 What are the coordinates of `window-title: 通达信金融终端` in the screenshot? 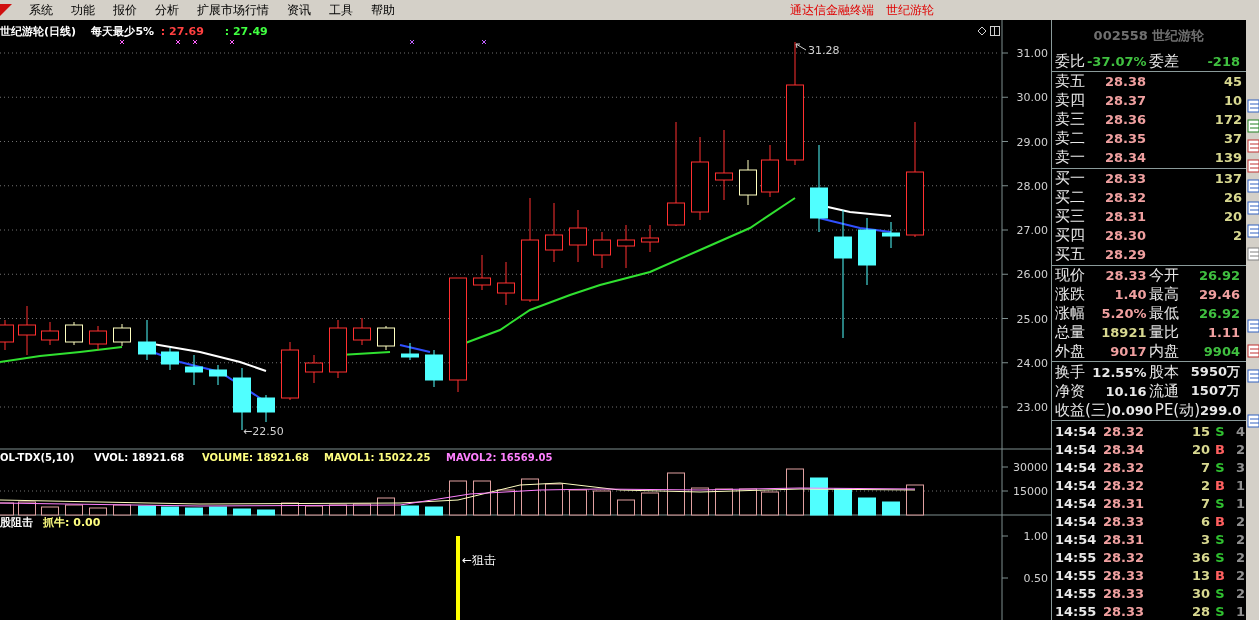 It's located at (832, 10).